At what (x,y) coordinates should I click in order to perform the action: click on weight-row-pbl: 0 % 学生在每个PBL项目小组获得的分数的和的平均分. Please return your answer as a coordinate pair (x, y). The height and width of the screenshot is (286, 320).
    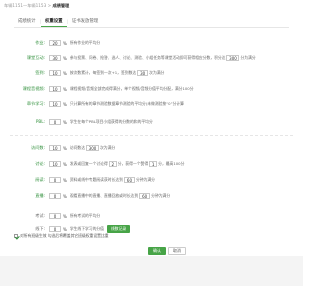
    Looking at the image, I should click on (100, 122).